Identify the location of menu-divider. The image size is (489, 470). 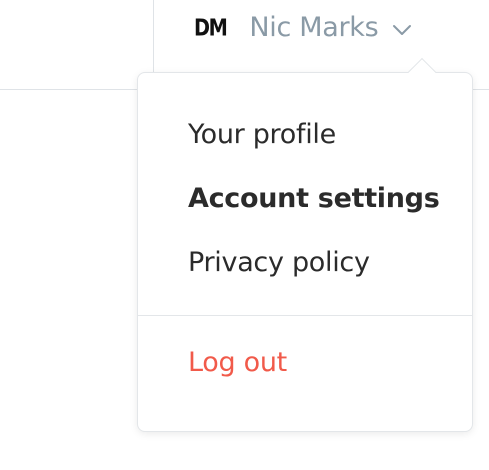
(305, 315).